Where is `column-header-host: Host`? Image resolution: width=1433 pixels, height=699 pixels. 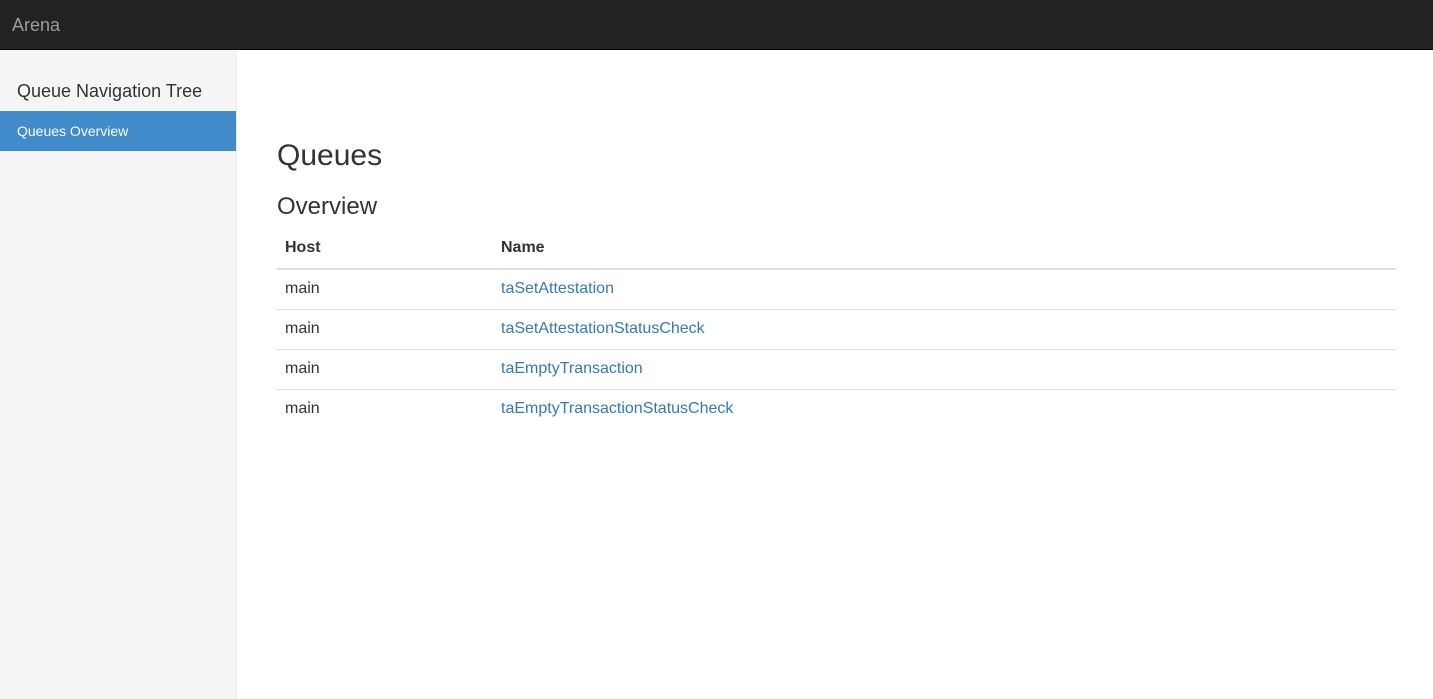
column-header-host: Host is located at coordinates (385, 249).